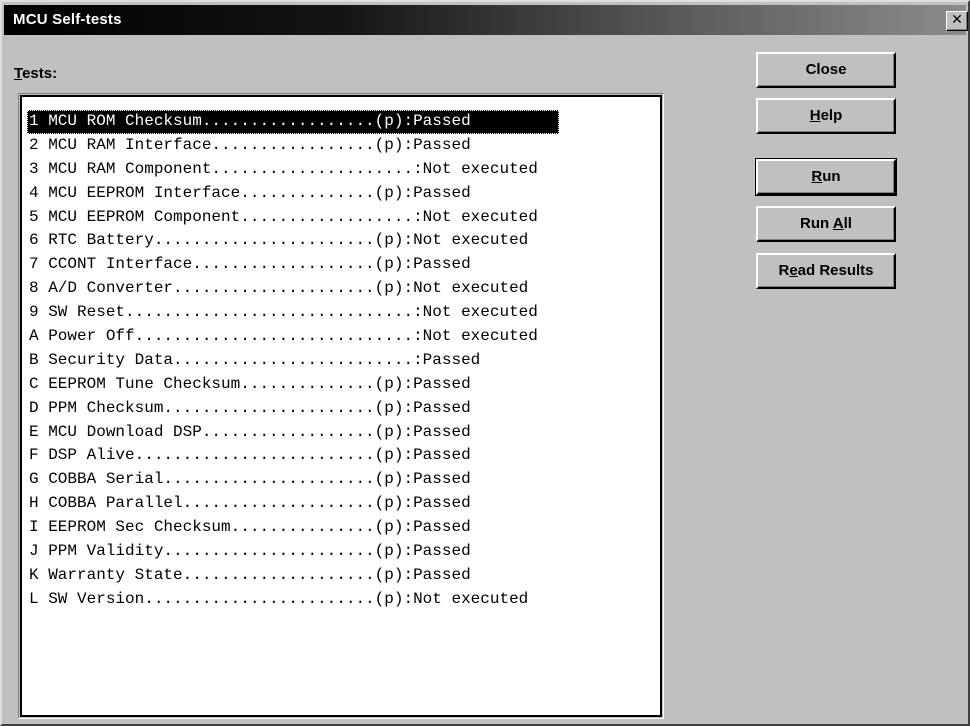 This screenshot has height=726, width=970. Describe the element at coordinates (838, 223) in the screenshot. I see `run-all-button-mnemonic: A` at that location.